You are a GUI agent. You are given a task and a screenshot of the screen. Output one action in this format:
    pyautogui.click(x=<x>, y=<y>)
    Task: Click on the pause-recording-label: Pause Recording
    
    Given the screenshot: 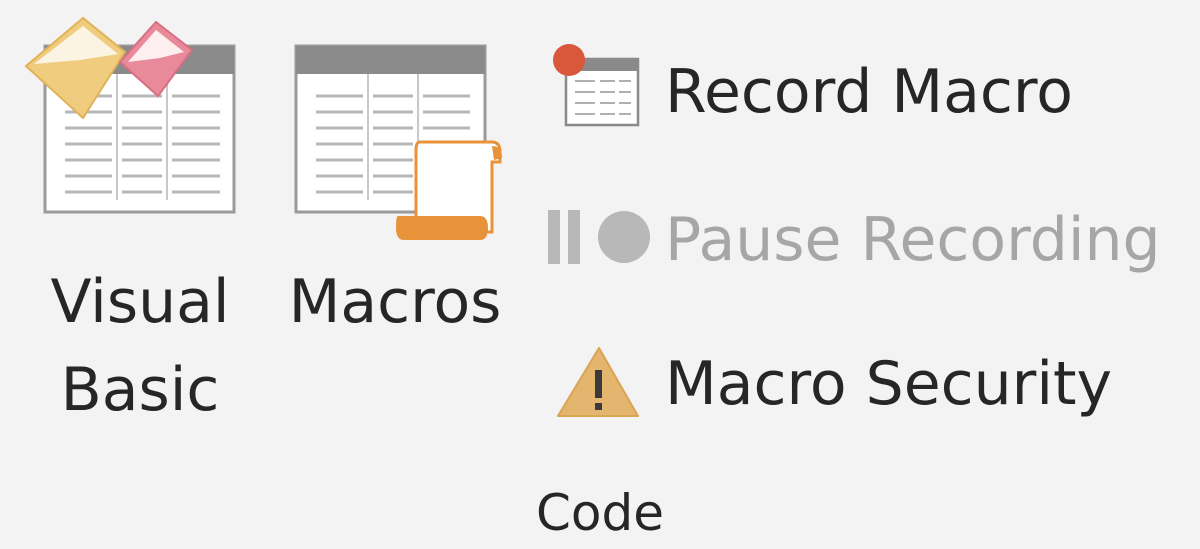 What is the action you would take?
    pyautogui.click(x=913, y=240)
    